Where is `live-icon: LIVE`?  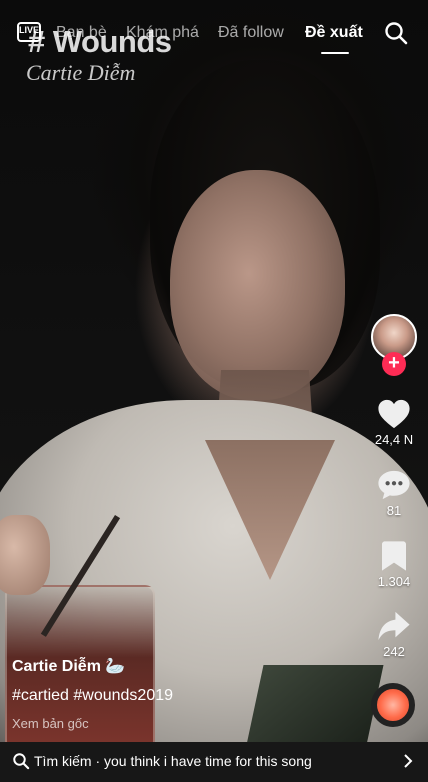
live-icon: LIVE is located at coordinates (29, 33).